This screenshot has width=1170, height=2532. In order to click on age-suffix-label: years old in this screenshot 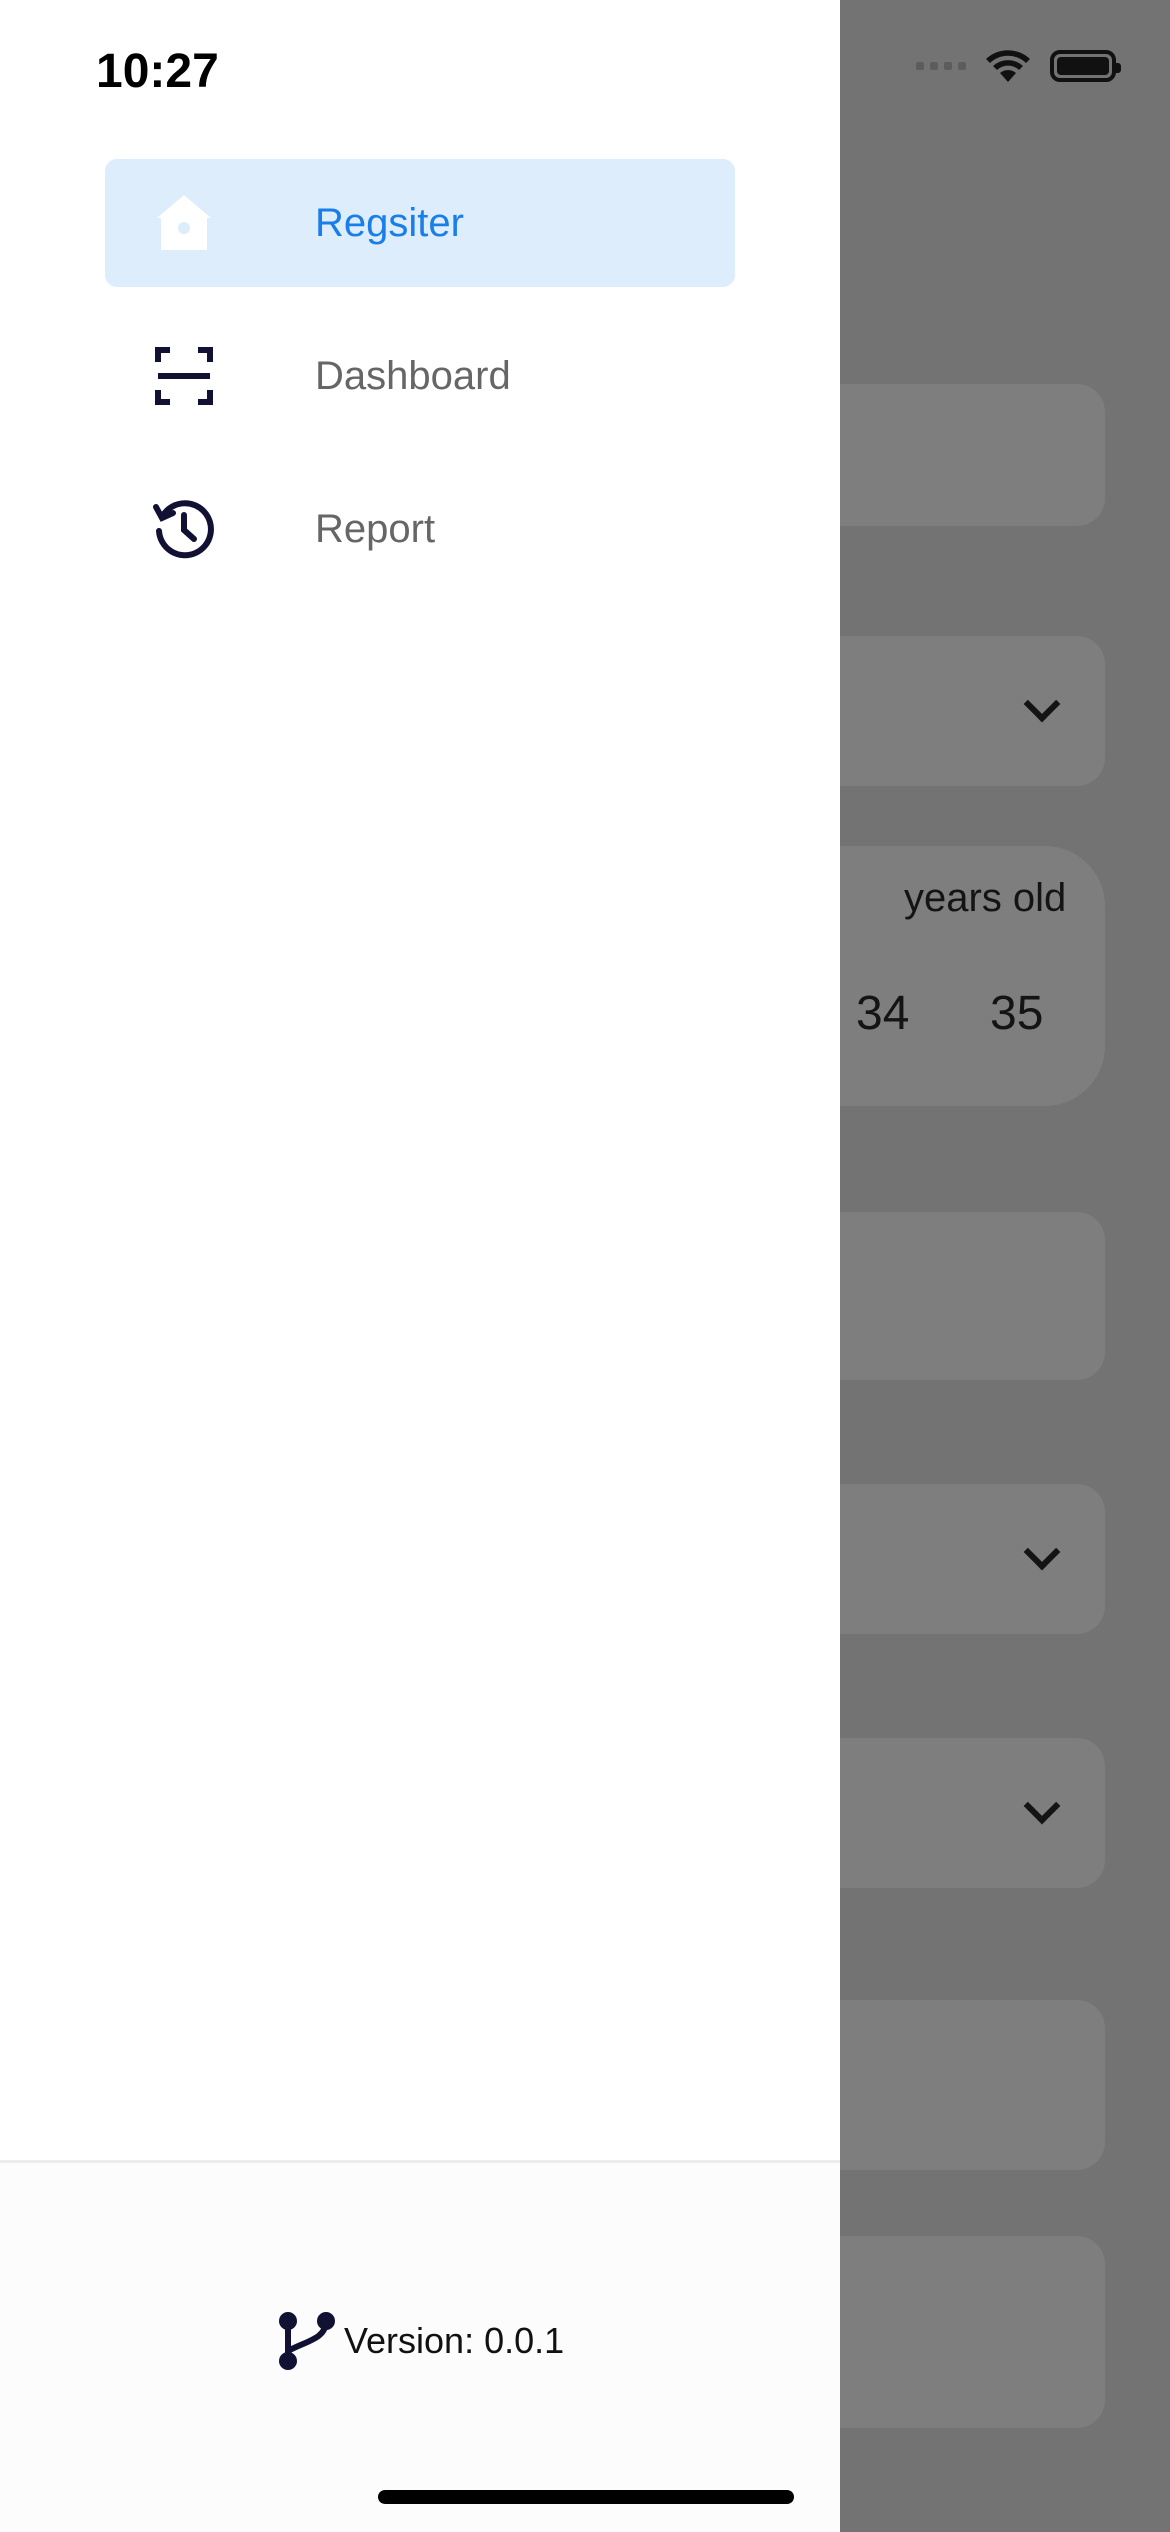, I will do `click(985, 898)`.